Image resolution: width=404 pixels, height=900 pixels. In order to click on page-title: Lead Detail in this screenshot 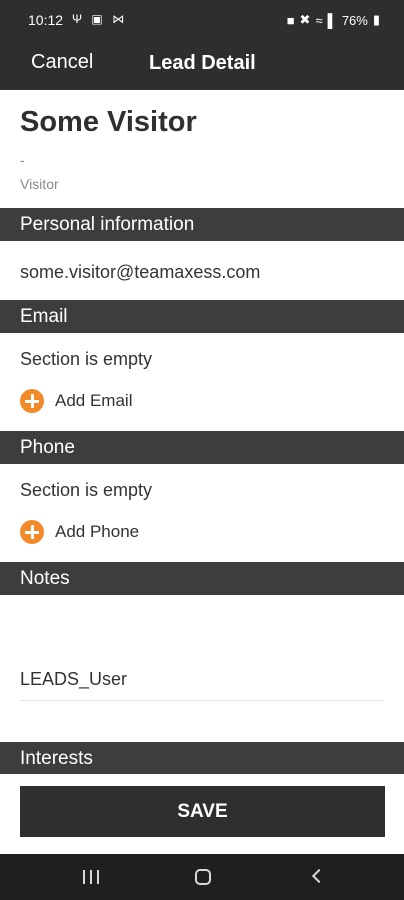, I will do `click(202, 63)`.